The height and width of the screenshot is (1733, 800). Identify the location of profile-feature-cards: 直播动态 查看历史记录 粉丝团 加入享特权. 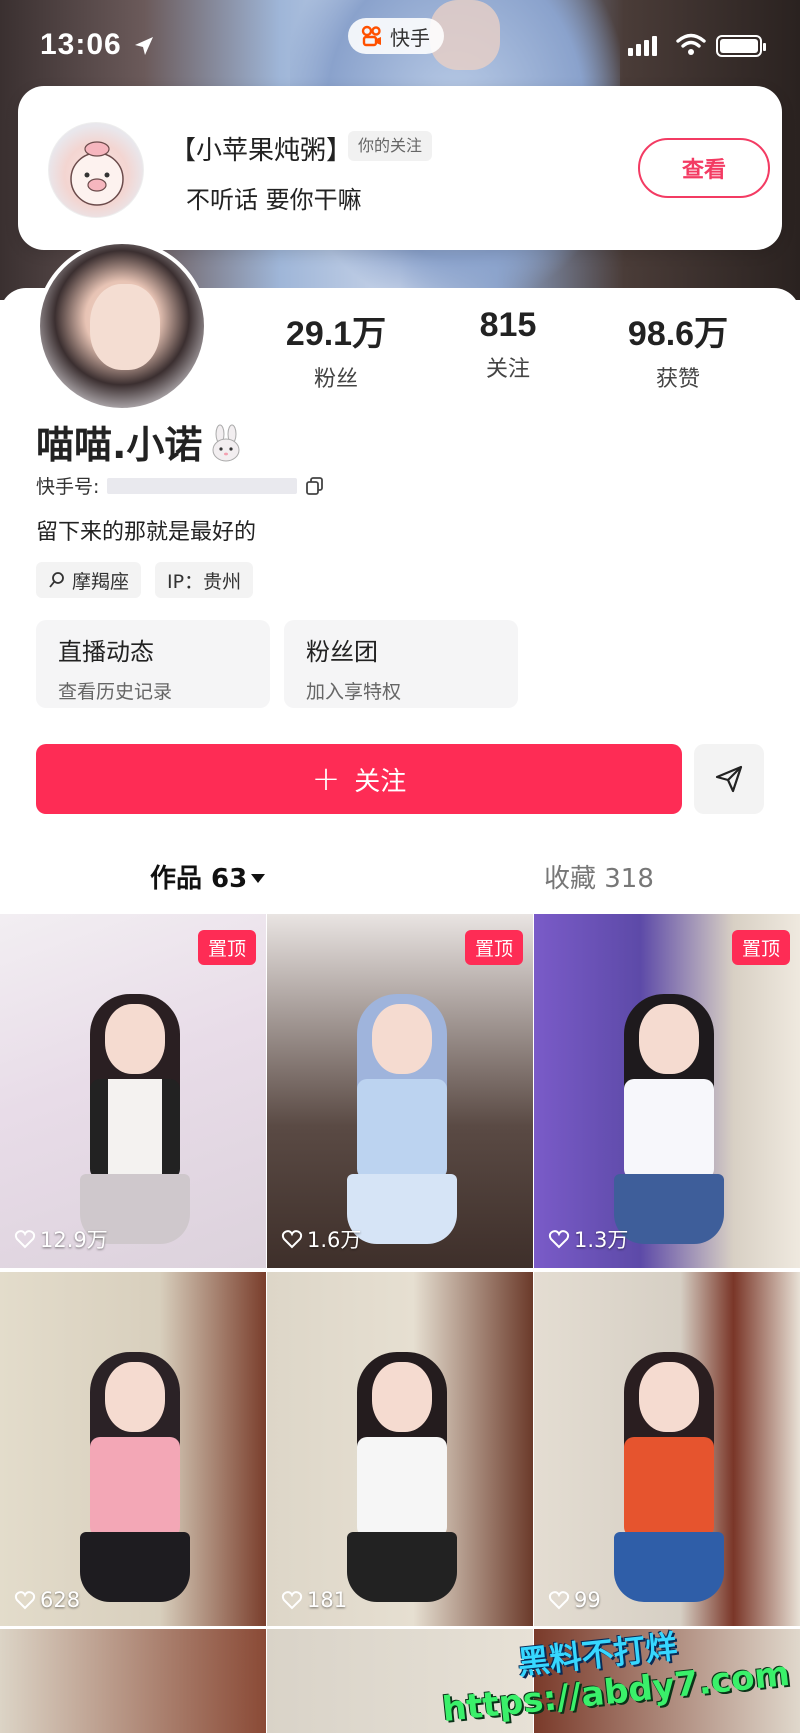
(277, 664).